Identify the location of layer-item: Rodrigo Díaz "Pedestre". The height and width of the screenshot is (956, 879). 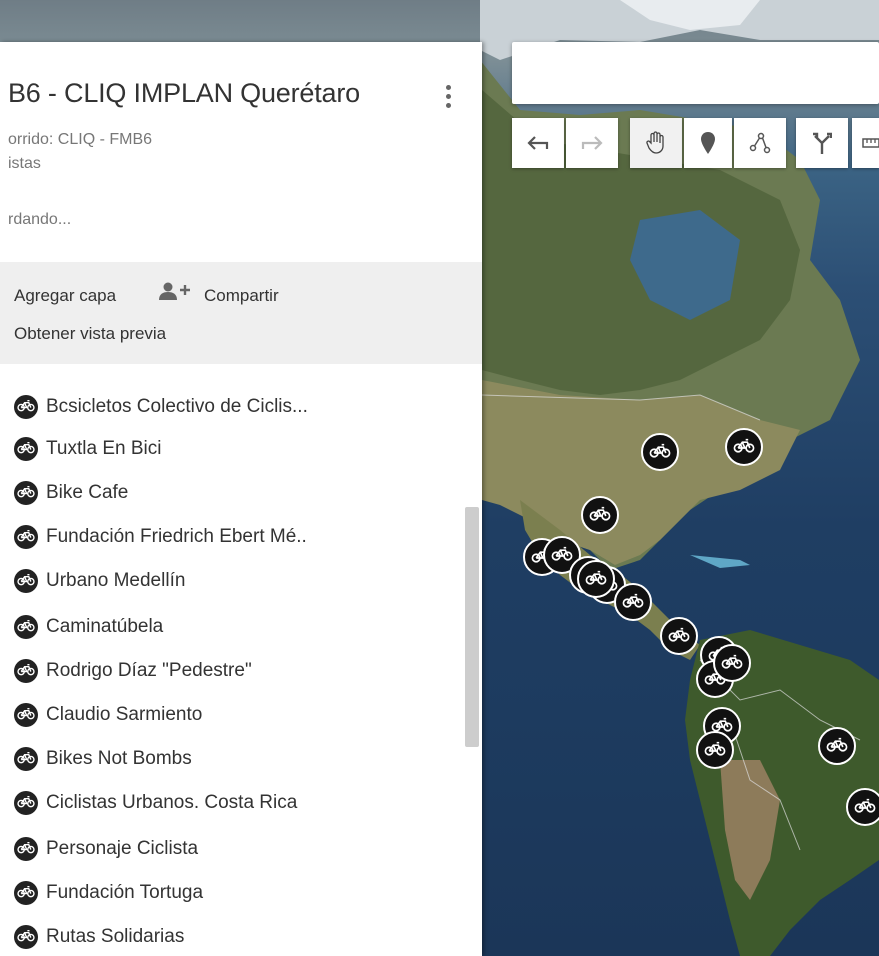
(133, 671).